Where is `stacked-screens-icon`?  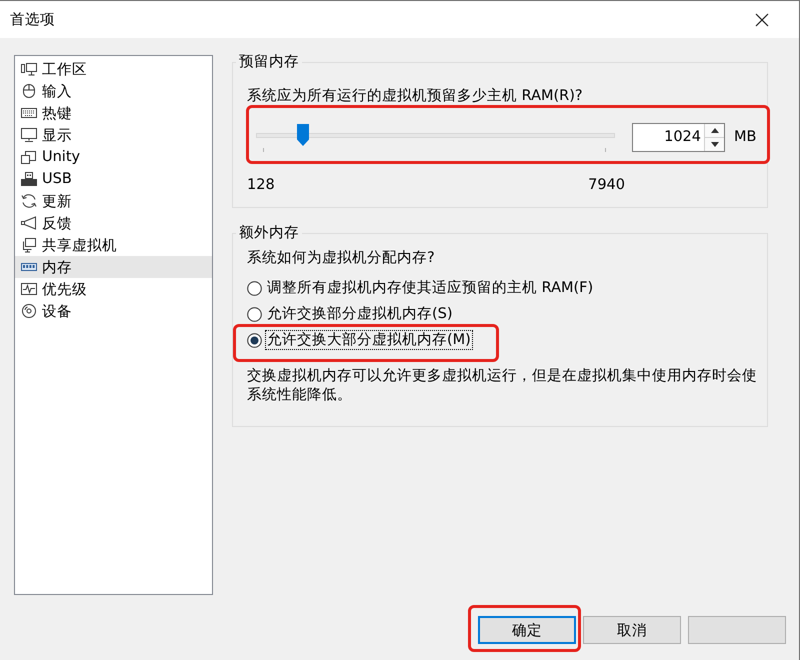 stacked-screens-icon is located at coordinates (29, 245).